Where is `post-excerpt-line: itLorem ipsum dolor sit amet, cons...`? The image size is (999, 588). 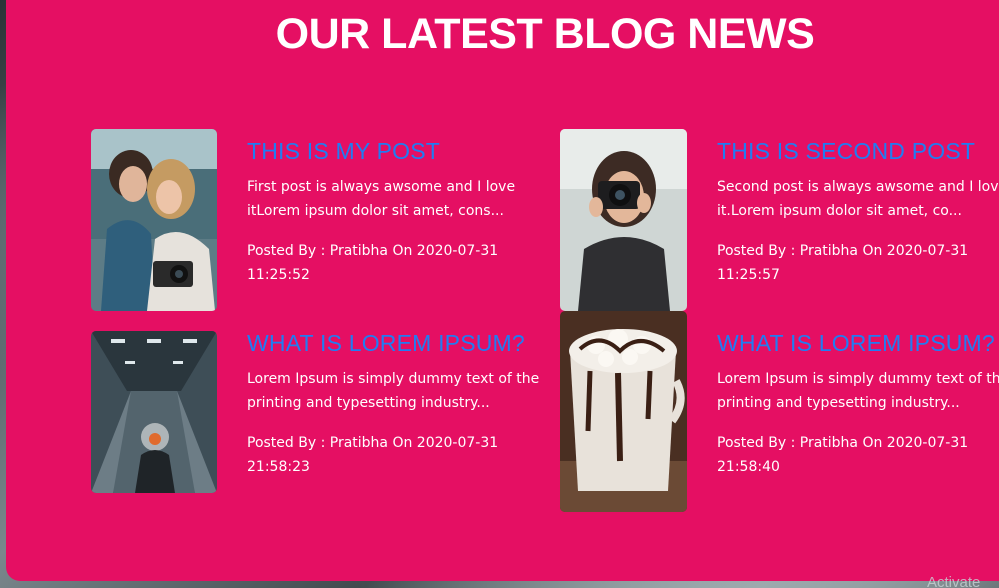 post-excerpt-line: itLorem ipsum dolor sit amet, cons... is located at coordinates (375, 211).